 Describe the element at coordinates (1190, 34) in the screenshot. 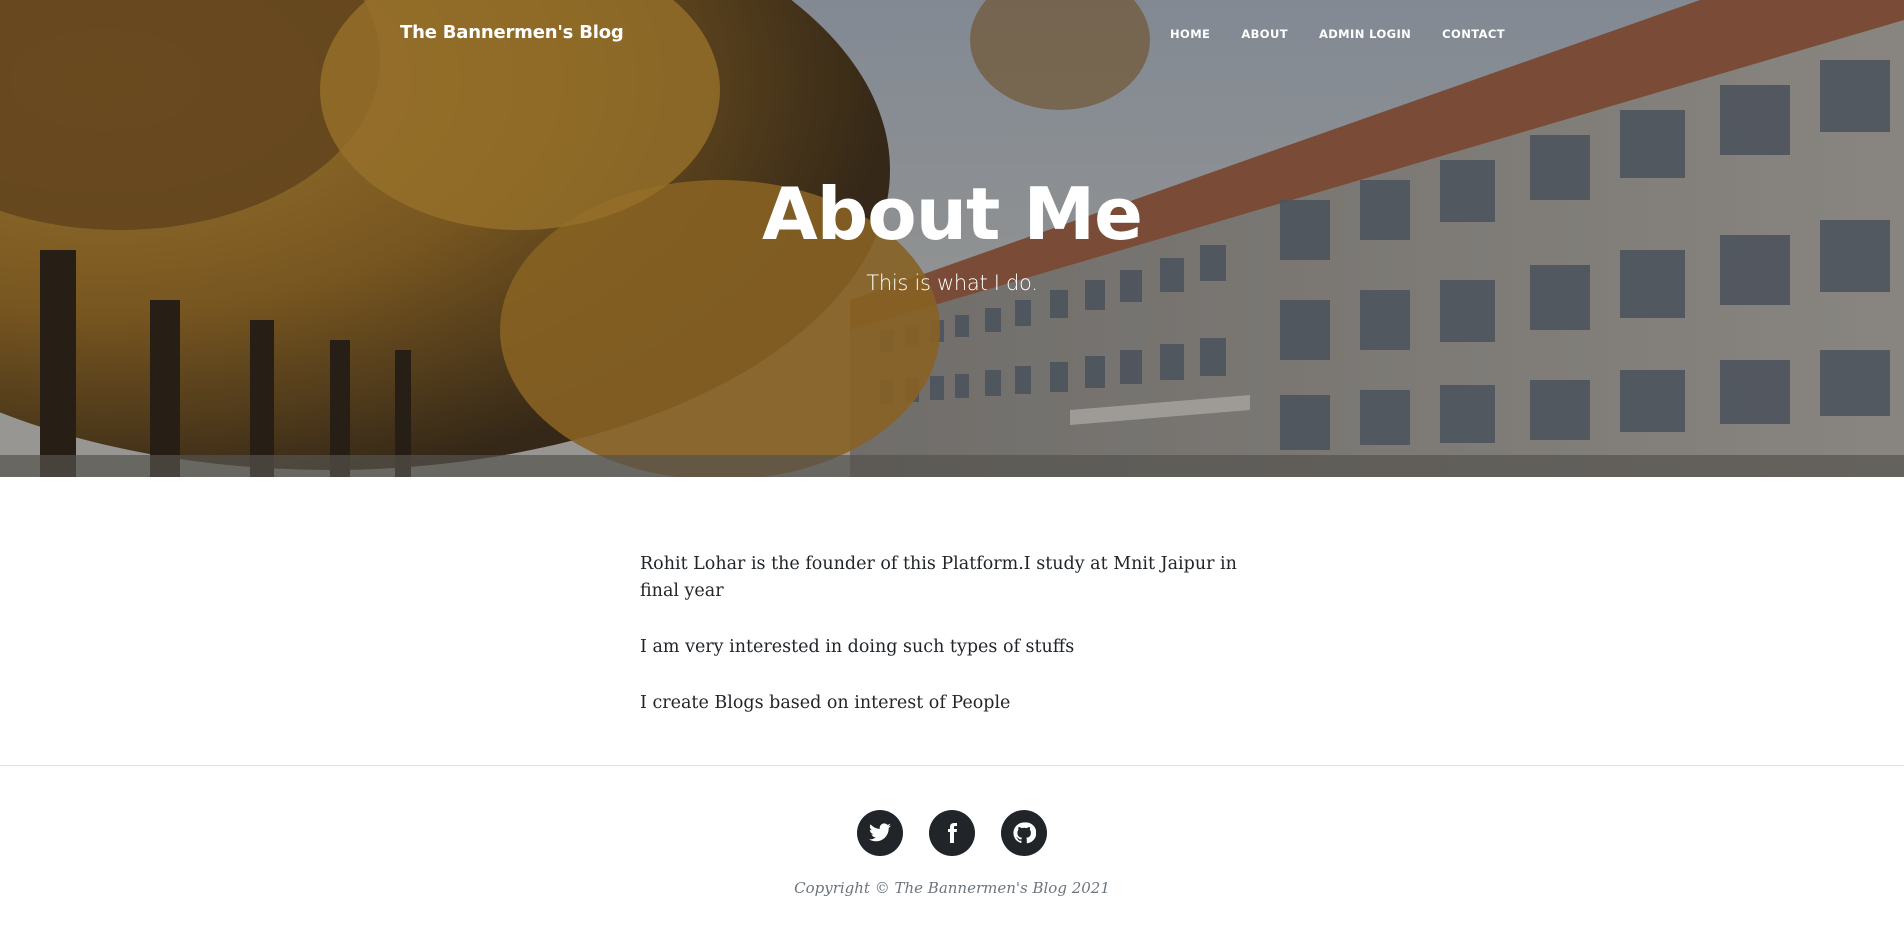

I see `nav-link-home: HOME` at that location.